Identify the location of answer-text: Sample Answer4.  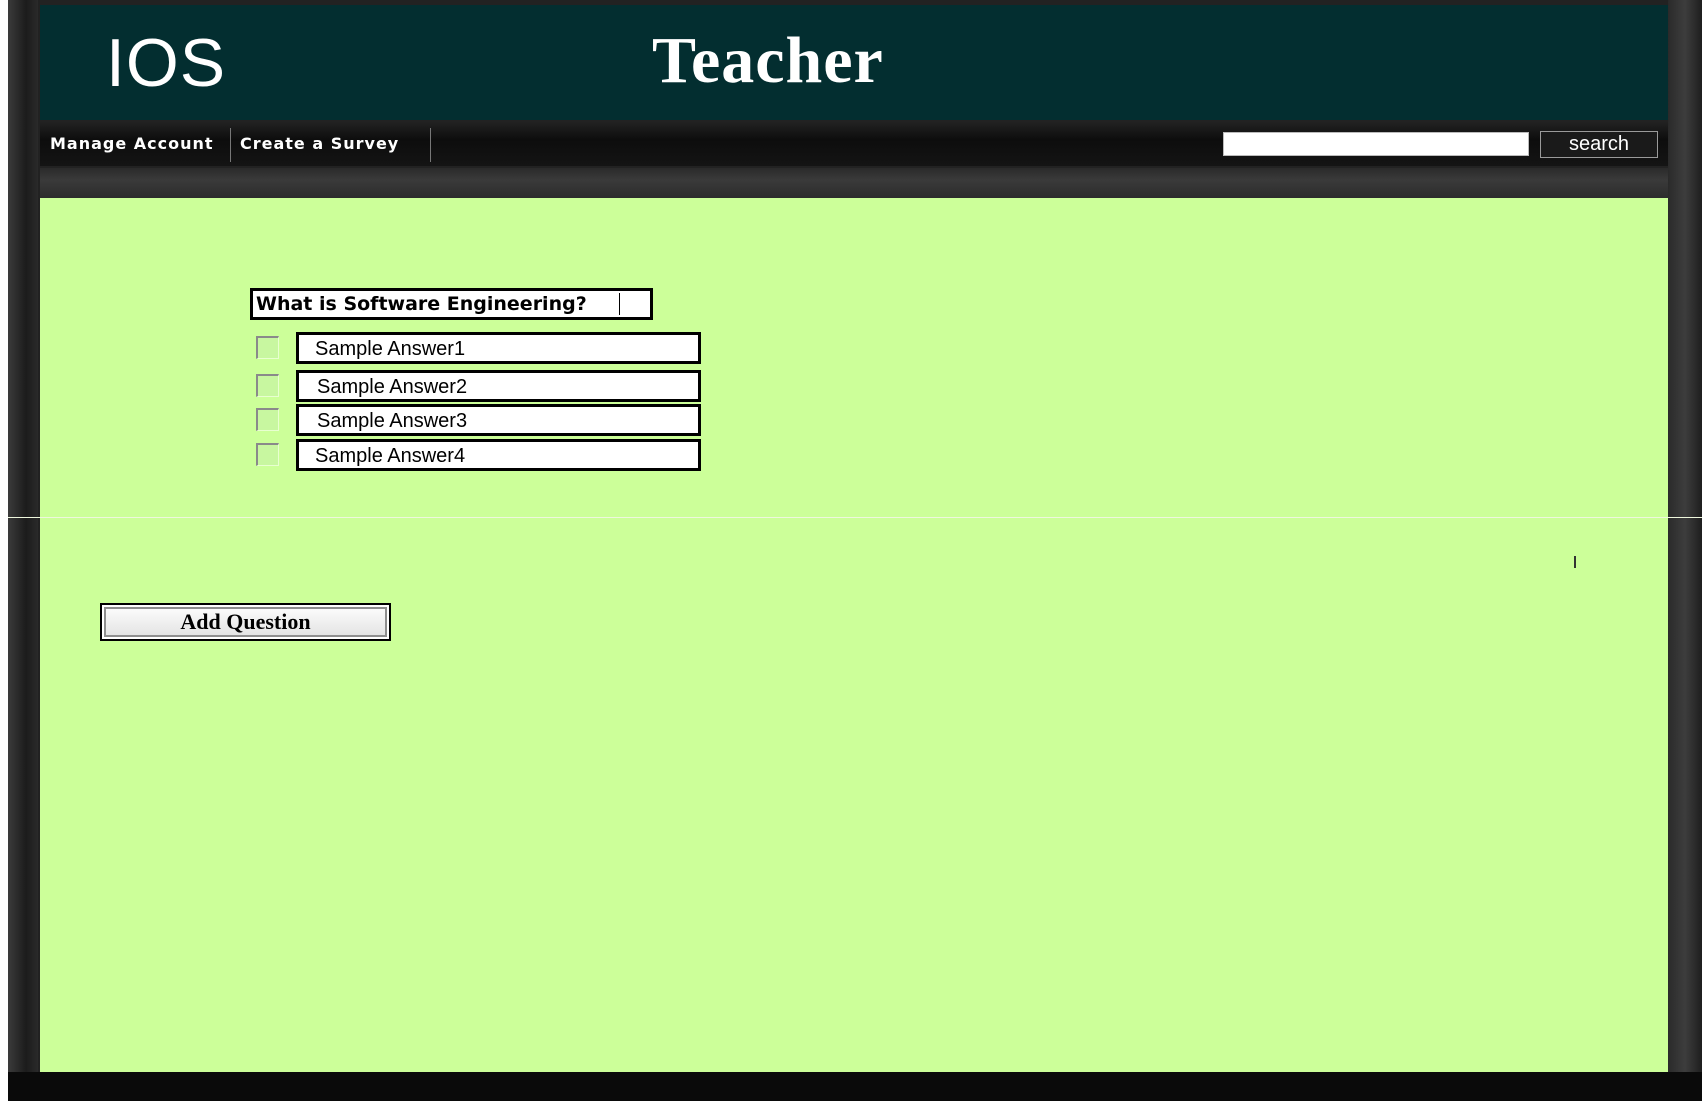
(390, 456).